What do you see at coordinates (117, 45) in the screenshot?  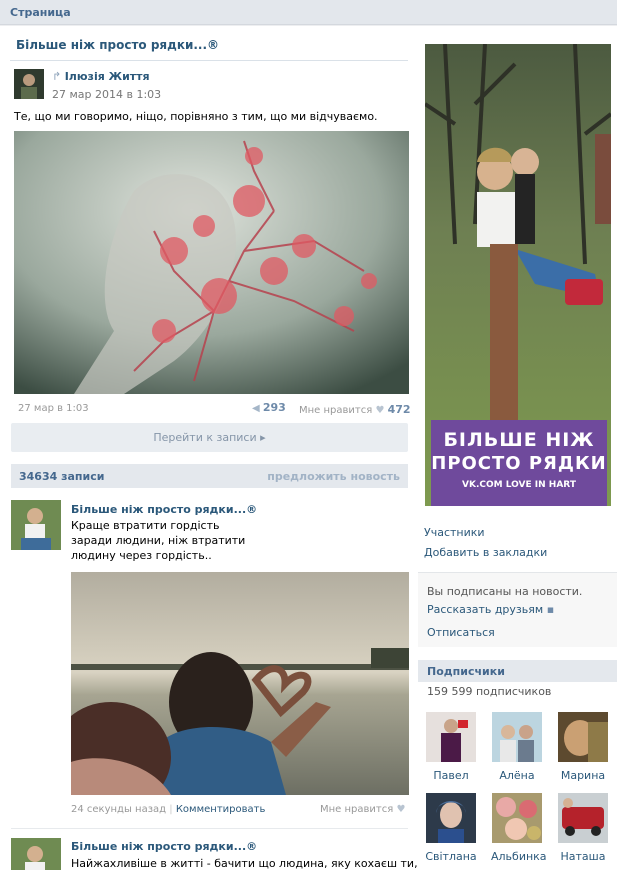 I see `pinned-post-title: Більше ніж просто рядки...®` at bounding box center [117, 45].